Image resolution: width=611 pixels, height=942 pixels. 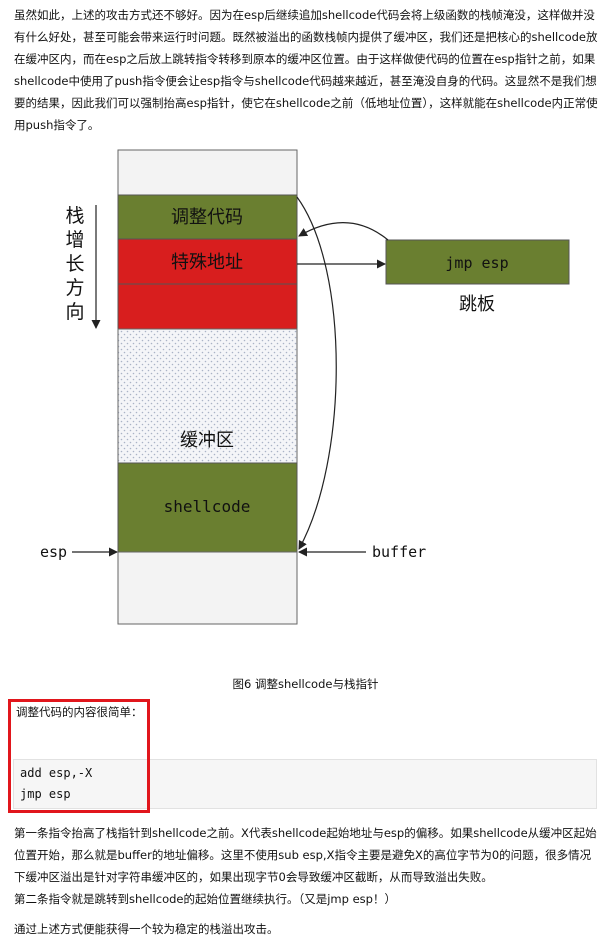 I want to click on direction-char-2: 增, so click(x=74, y=240).